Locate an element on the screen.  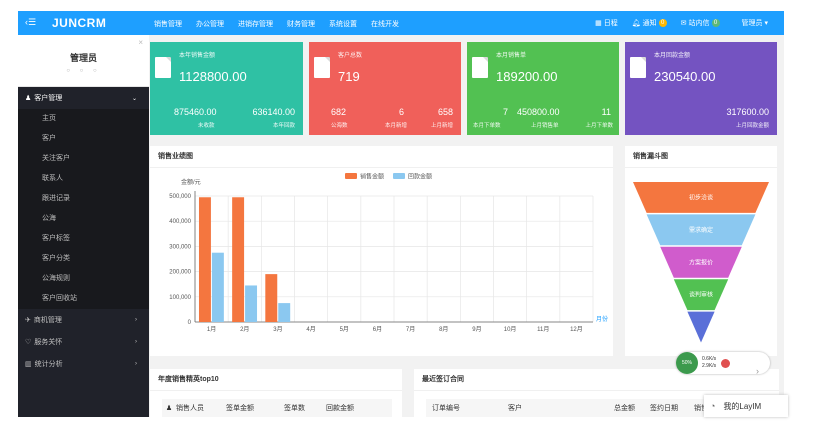
chat-label: 我的LayIM is located at coordinates (742, 406).